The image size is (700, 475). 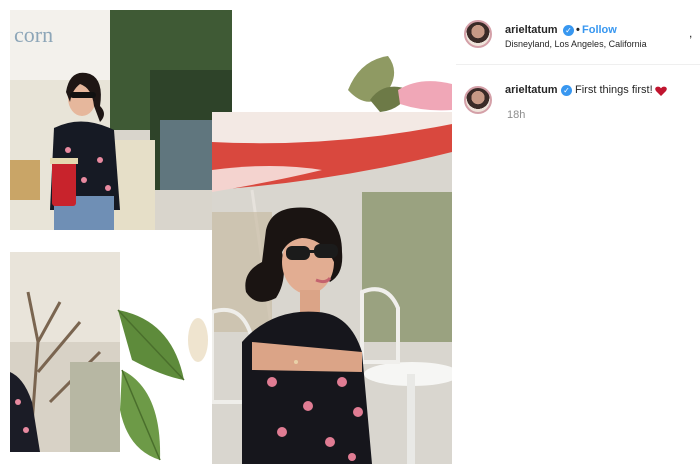 I want to click on leaf-decoration-middle, so click(x=162, y=382).